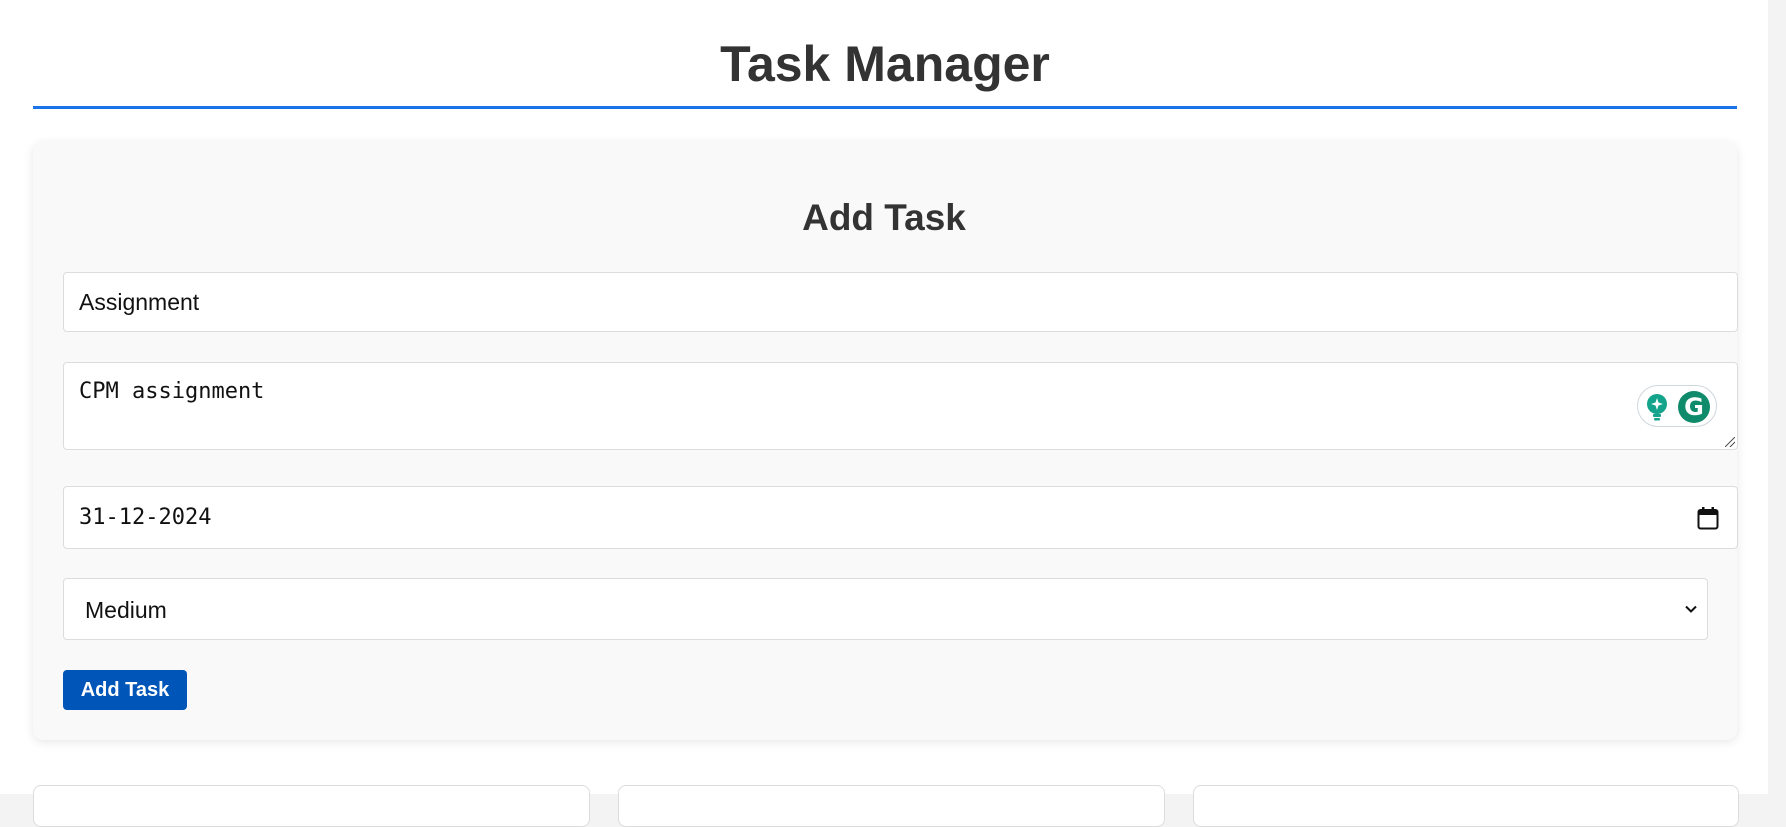  I want to click on add-task-button: Add Task, so click(125, 690).